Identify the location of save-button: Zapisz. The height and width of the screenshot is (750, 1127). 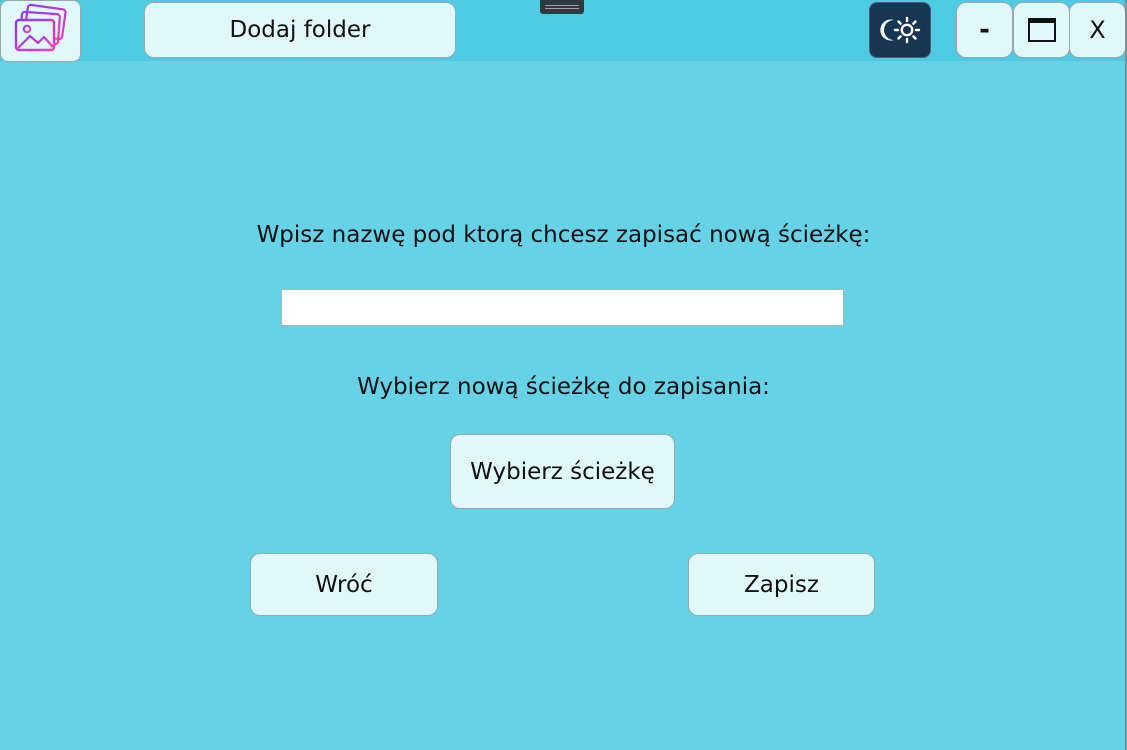
(781, 584).